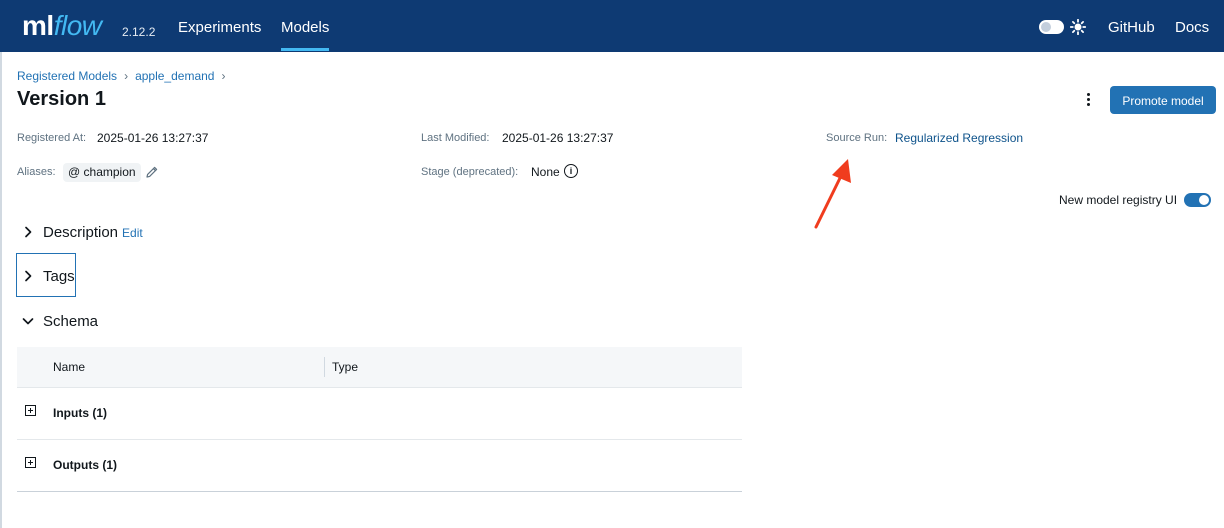 The image size is (1224, 528). Describe the element at coordinates (345, 367) in the screenshot. I see `column-header-type: Type` at that location.